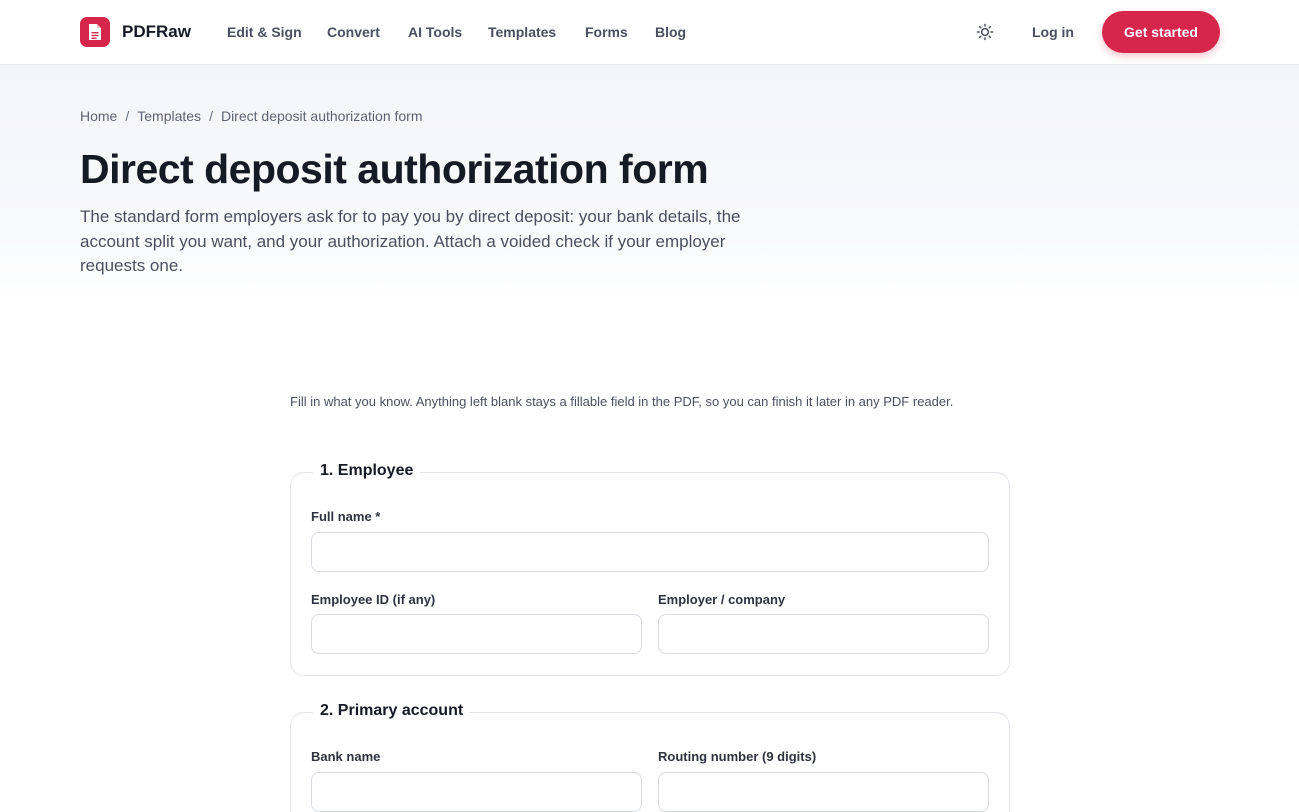  Describe the element at coordinates (373, 599) in the screenshot. I see `employee-id-label: Employee ID (if any)` at that location.